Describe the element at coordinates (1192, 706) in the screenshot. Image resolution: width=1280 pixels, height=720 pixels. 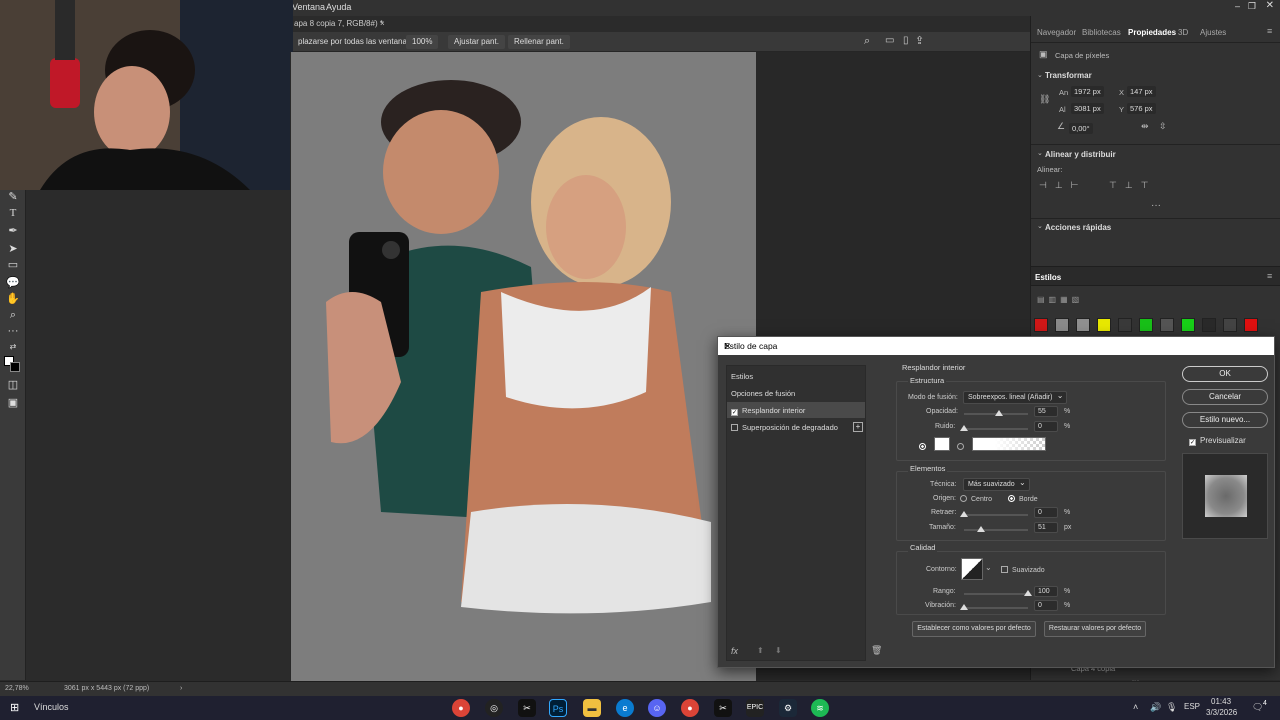
I see `language-indicator: ESP` at that location.